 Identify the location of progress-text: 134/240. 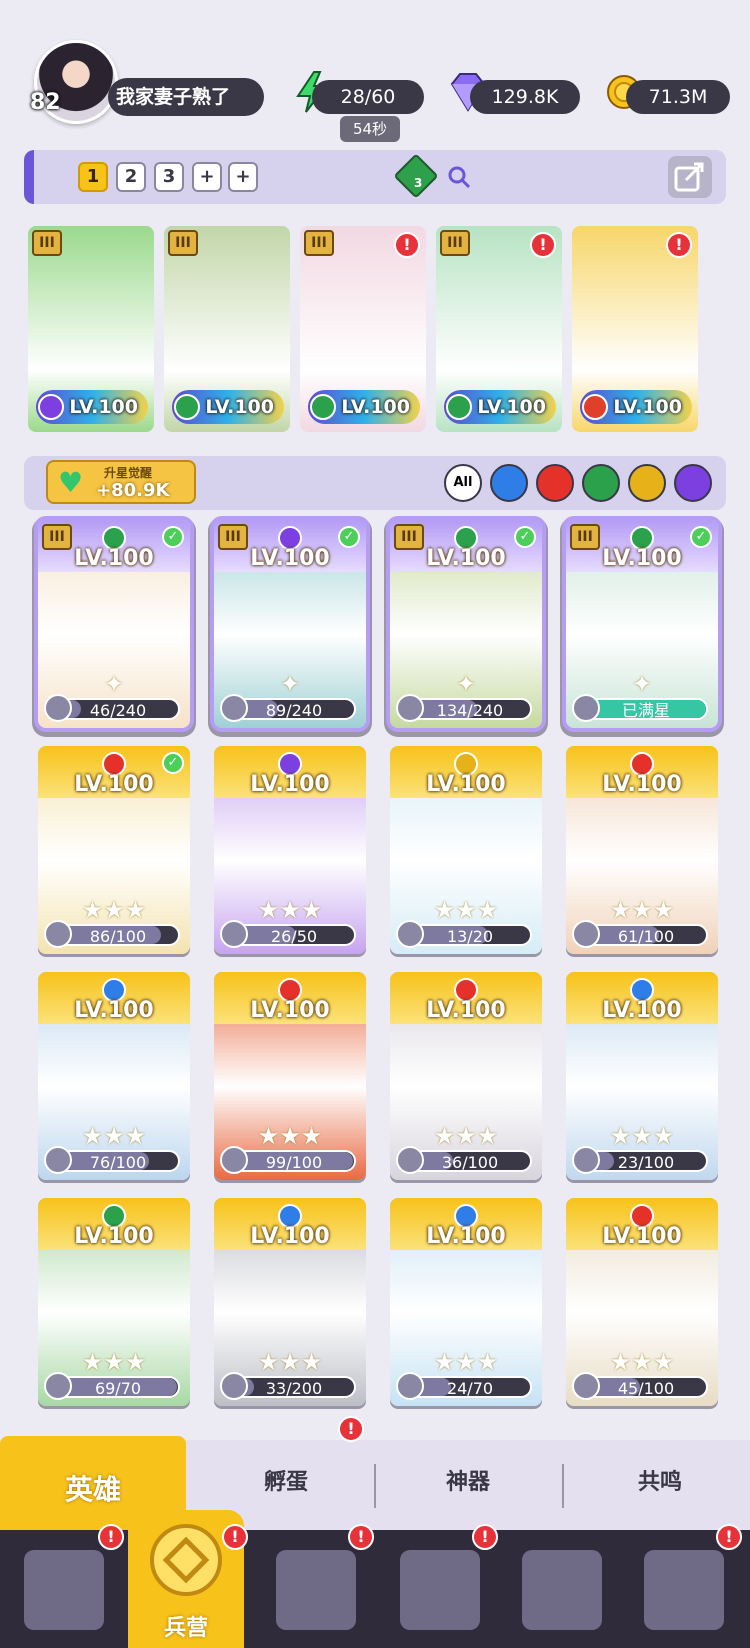
(470, 710).